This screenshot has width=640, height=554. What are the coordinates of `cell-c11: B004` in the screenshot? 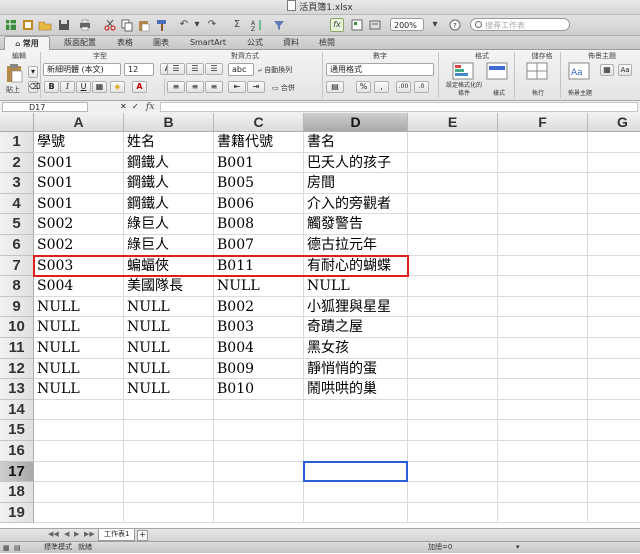 It's located at (259, 348).